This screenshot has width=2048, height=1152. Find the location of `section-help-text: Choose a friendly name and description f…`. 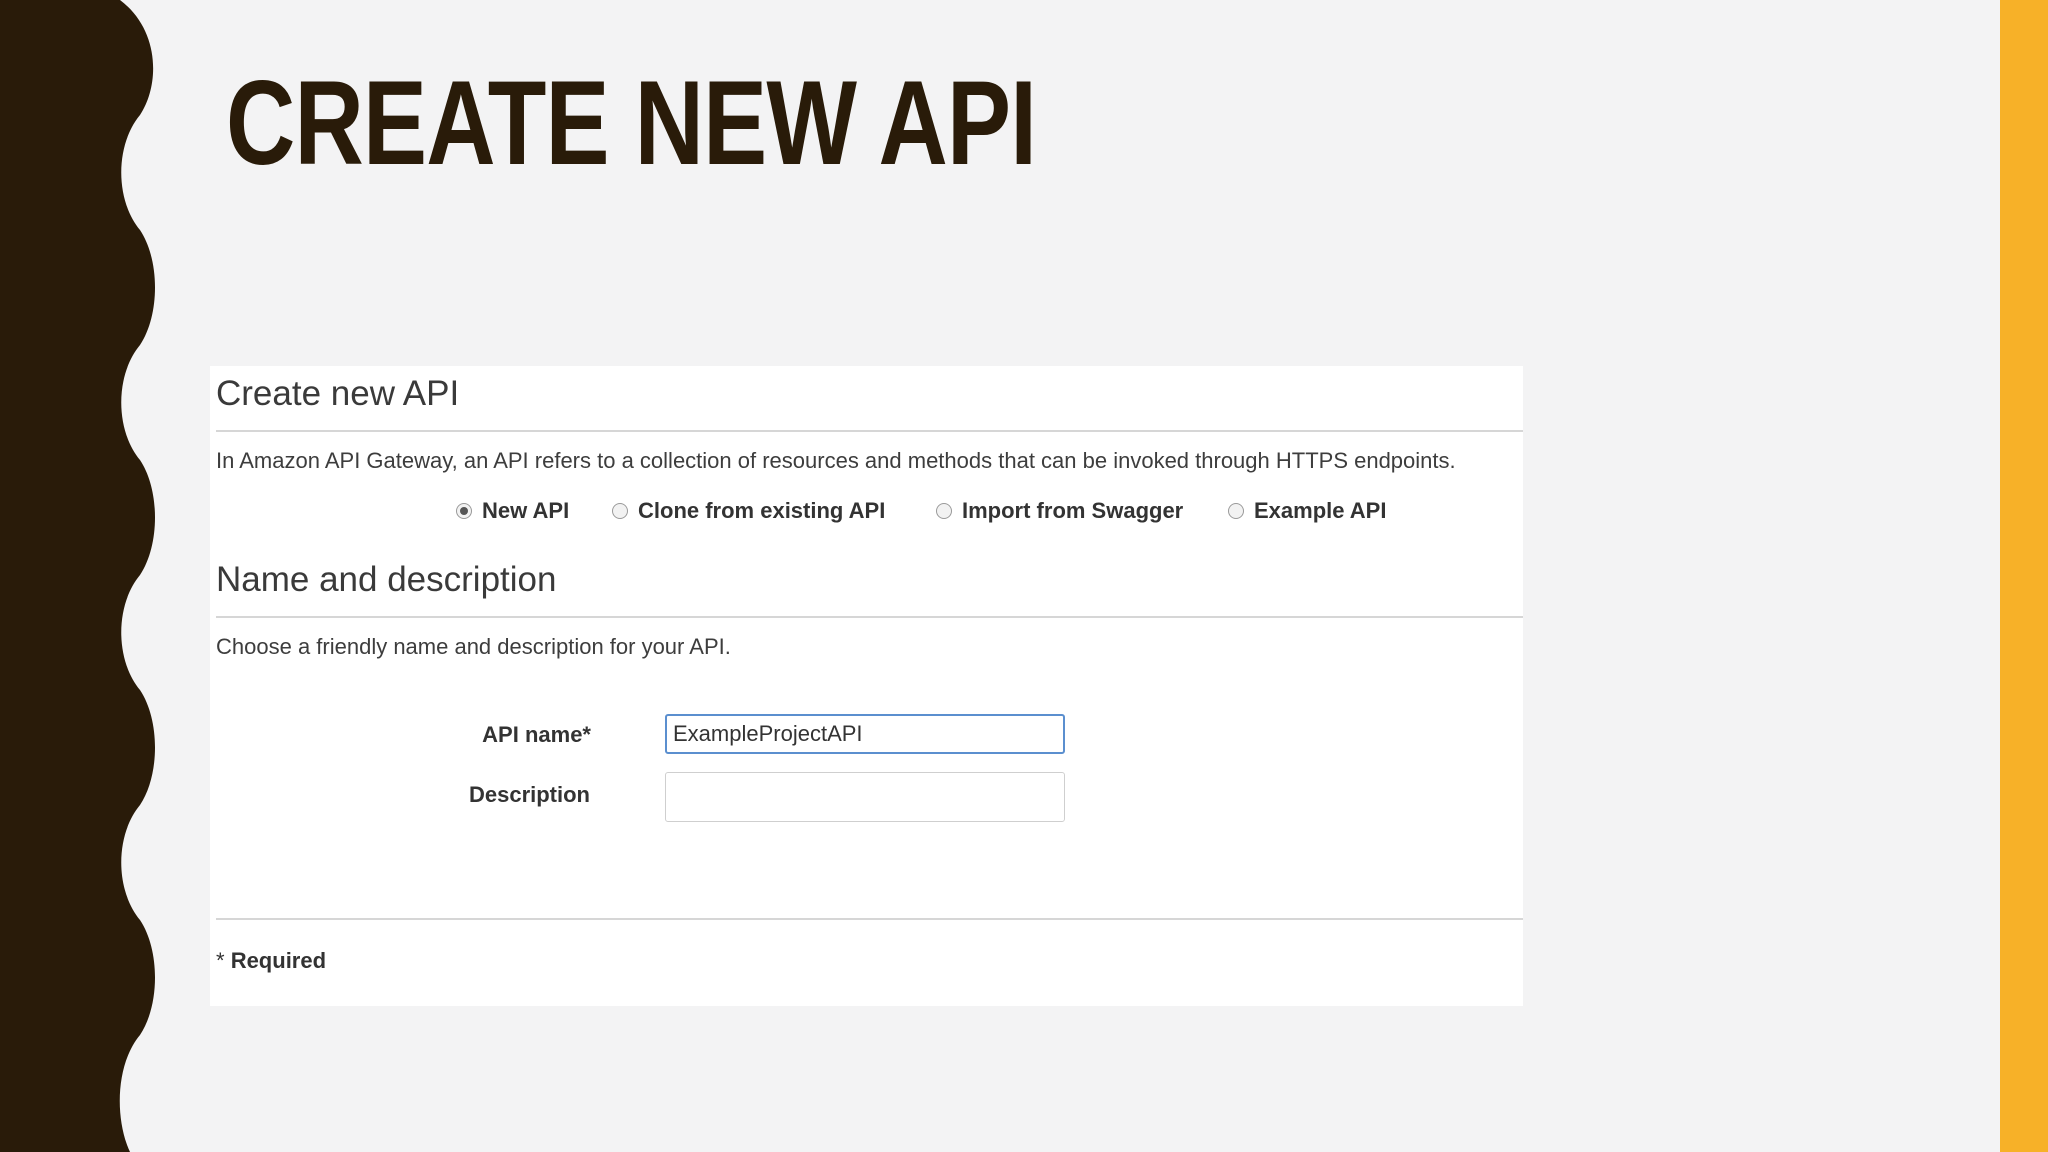

section-help-text: Choose a friendly name and description f… is located at coordinates (473, 646).